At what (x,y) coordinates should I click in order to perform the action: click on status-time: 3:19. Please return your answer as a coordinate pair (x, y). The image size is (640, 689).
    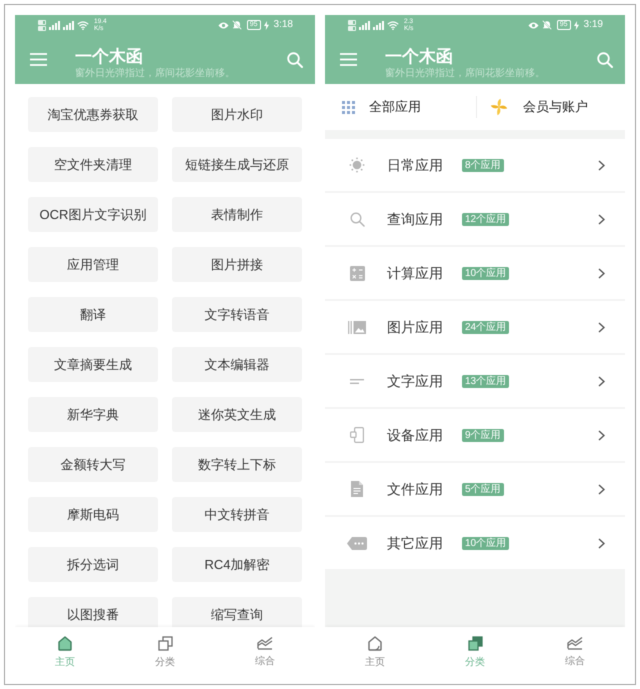
    Looking at the image, I should click on (593, 25).